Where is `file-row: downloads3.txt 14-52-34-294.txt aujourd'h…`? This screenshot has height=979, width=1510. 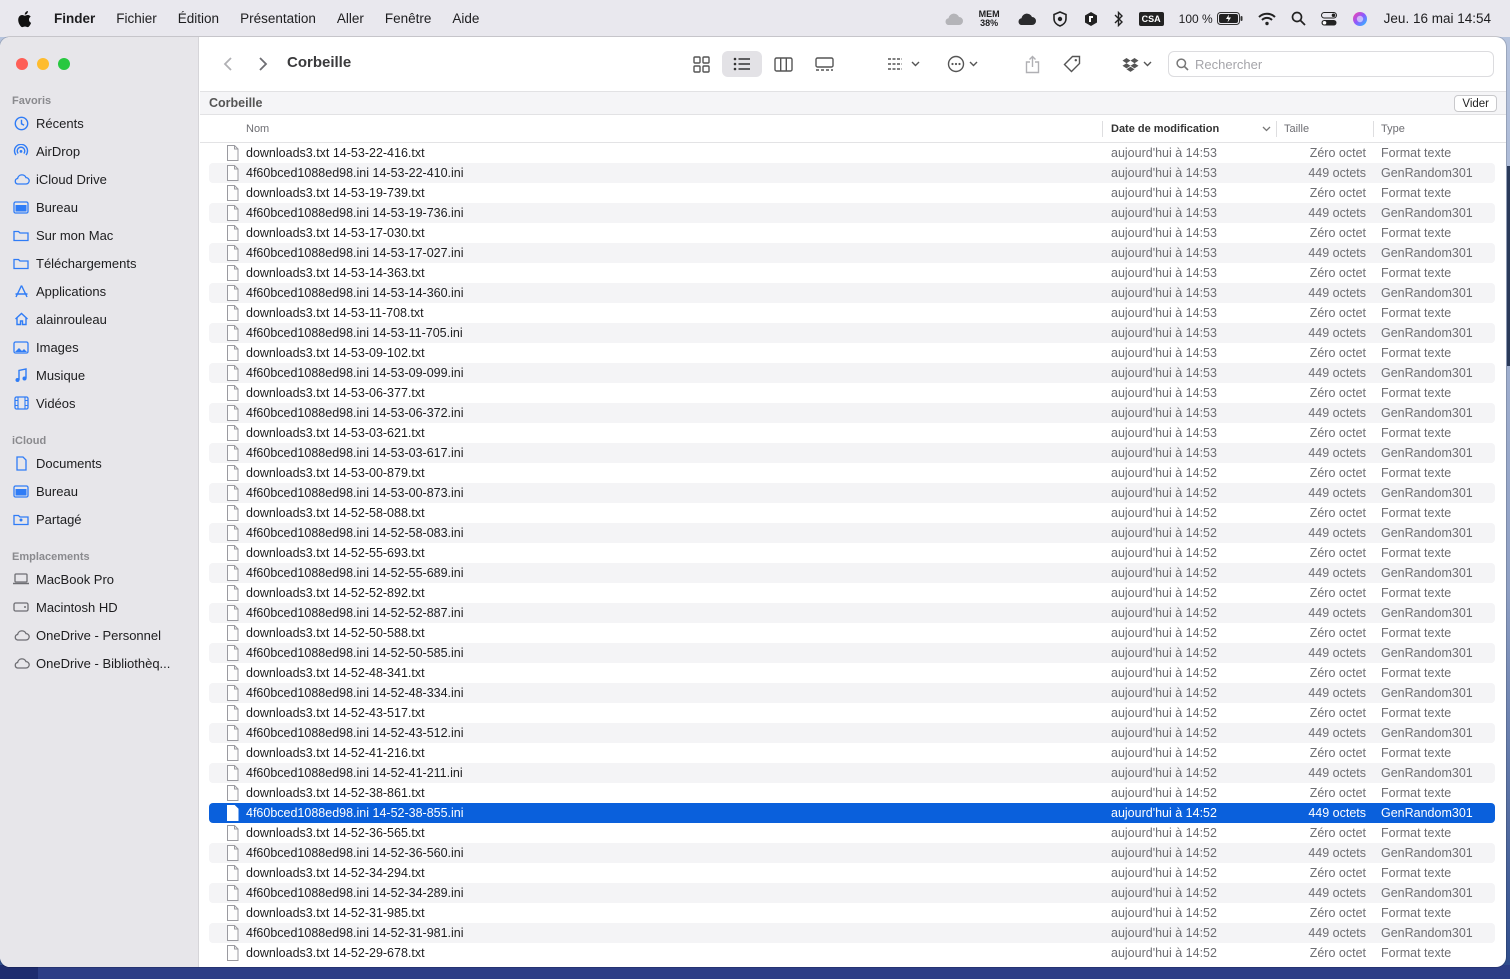 file-row: downloads3.txt 14-52-34-294.txt aujourd'h… is located at coordinates (852, 873).